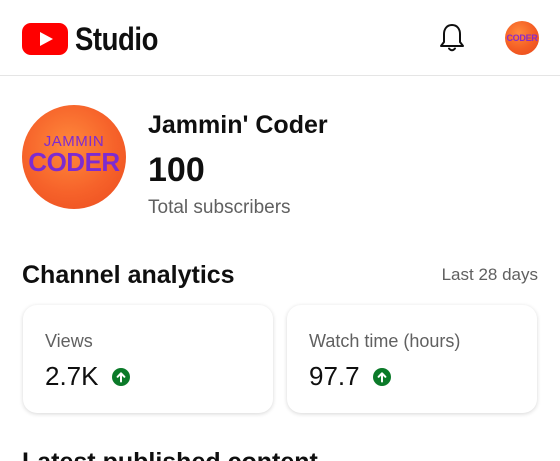  What do you see at coordinates (69, 341) in the screenshot?
I see `views-label: Views` at bounding box center [69, 341].